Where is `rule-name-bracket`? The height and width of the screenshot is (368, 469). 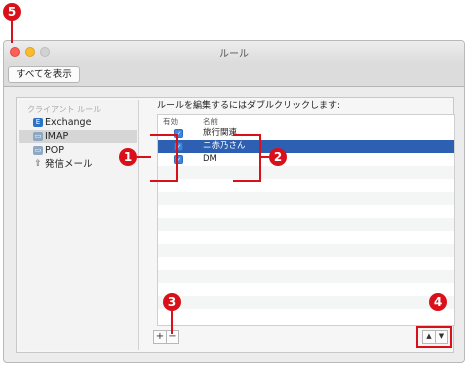
rule-name-bracket is located at coordinates (247, 158).